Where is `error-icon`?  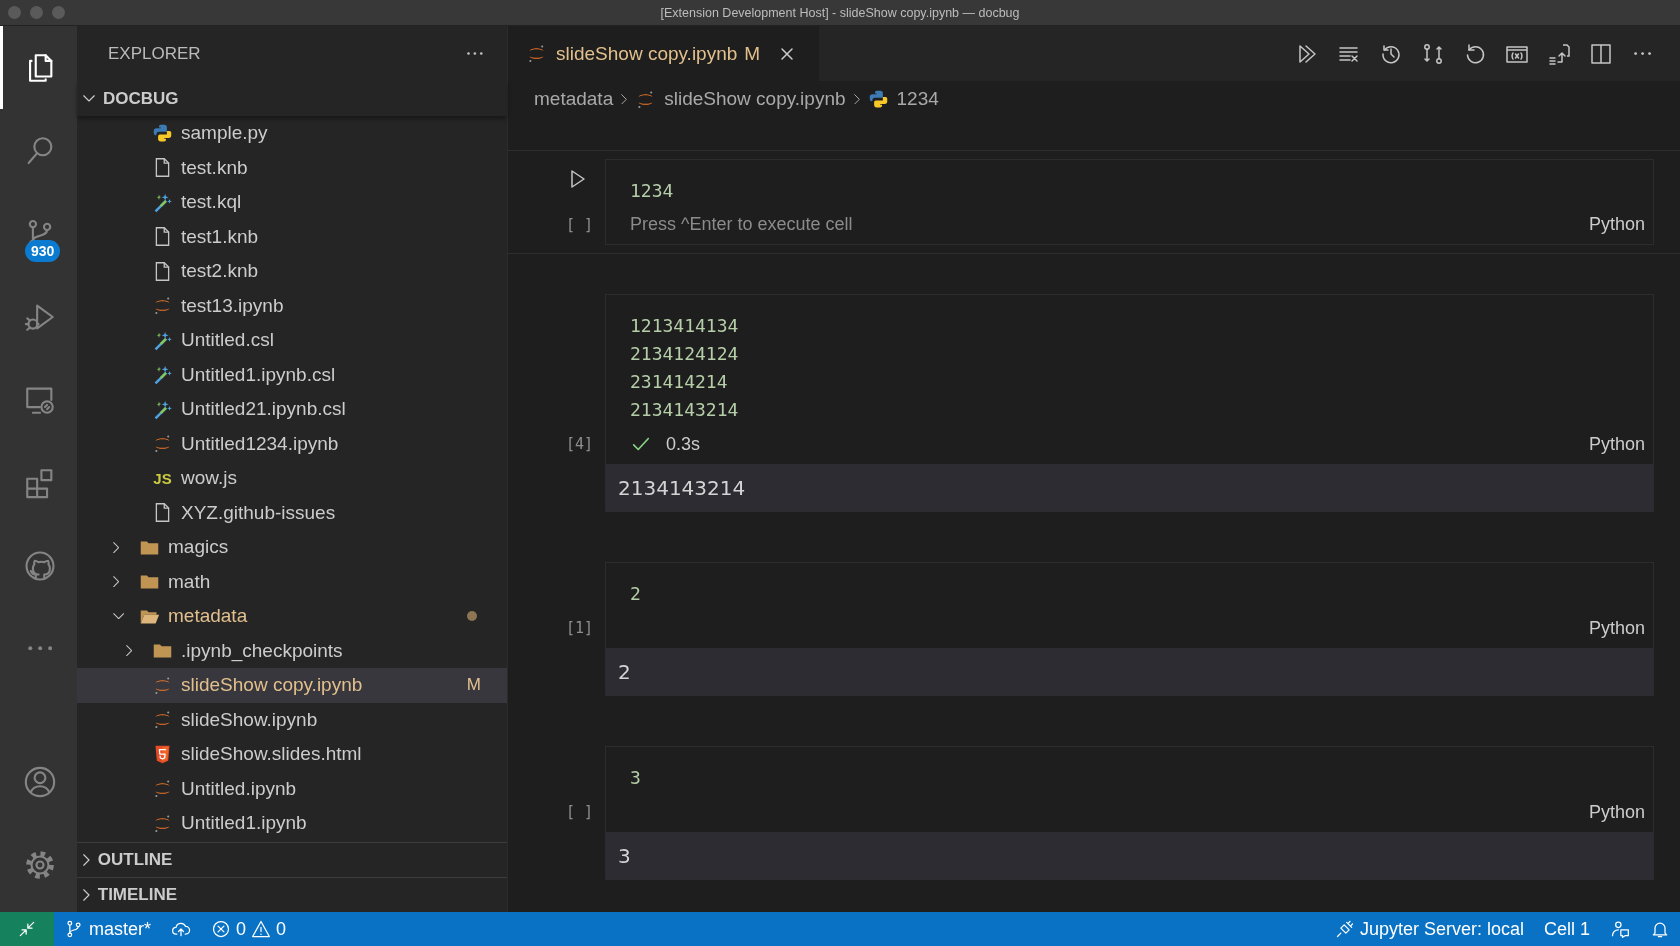 error-icon is located at coordinates (221, 929).